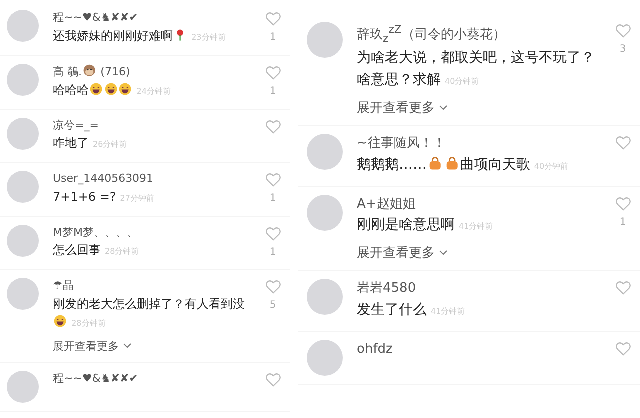 Image resolution: width=640 pixels, height=418 pixels. What do you see at coordinates (154, 233) in the screenshot?
I see `user-name: M梦M梦、、、、` at bounding box center [154, 233].